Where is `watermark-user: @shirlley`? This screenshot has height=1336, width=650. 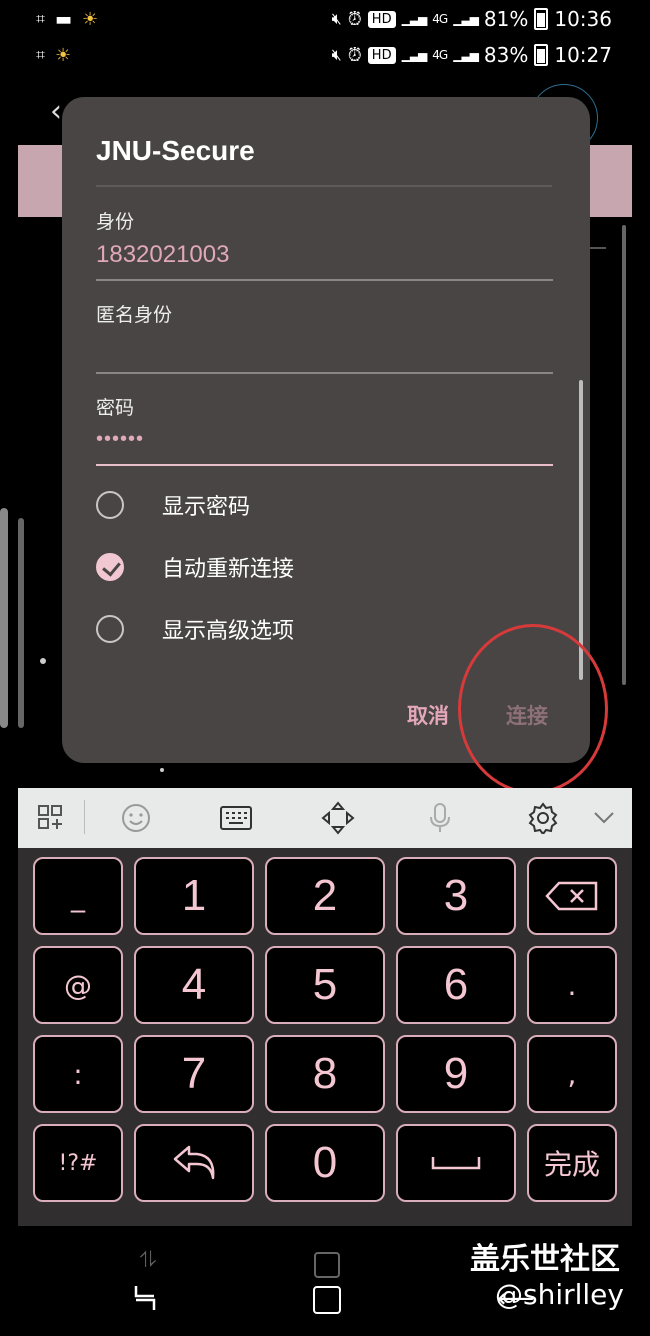
watermark-user: @shirlley is located at coordinates (559, 1294).